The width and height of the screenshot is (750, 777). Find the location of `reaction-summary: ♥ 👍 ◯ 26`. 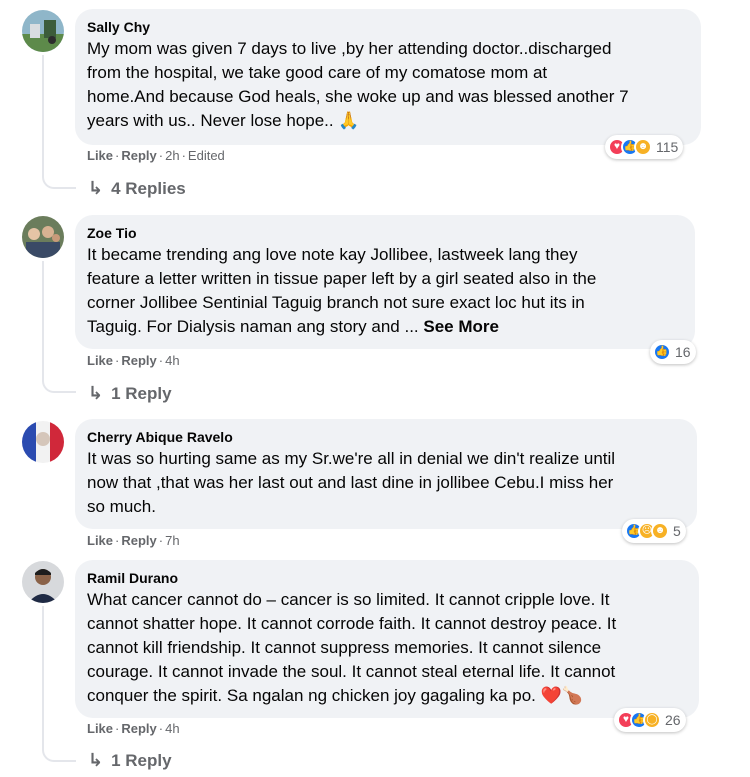

reaction-summary: ♥ 👍 ◯ 26 is located at coordinates (650, 720).